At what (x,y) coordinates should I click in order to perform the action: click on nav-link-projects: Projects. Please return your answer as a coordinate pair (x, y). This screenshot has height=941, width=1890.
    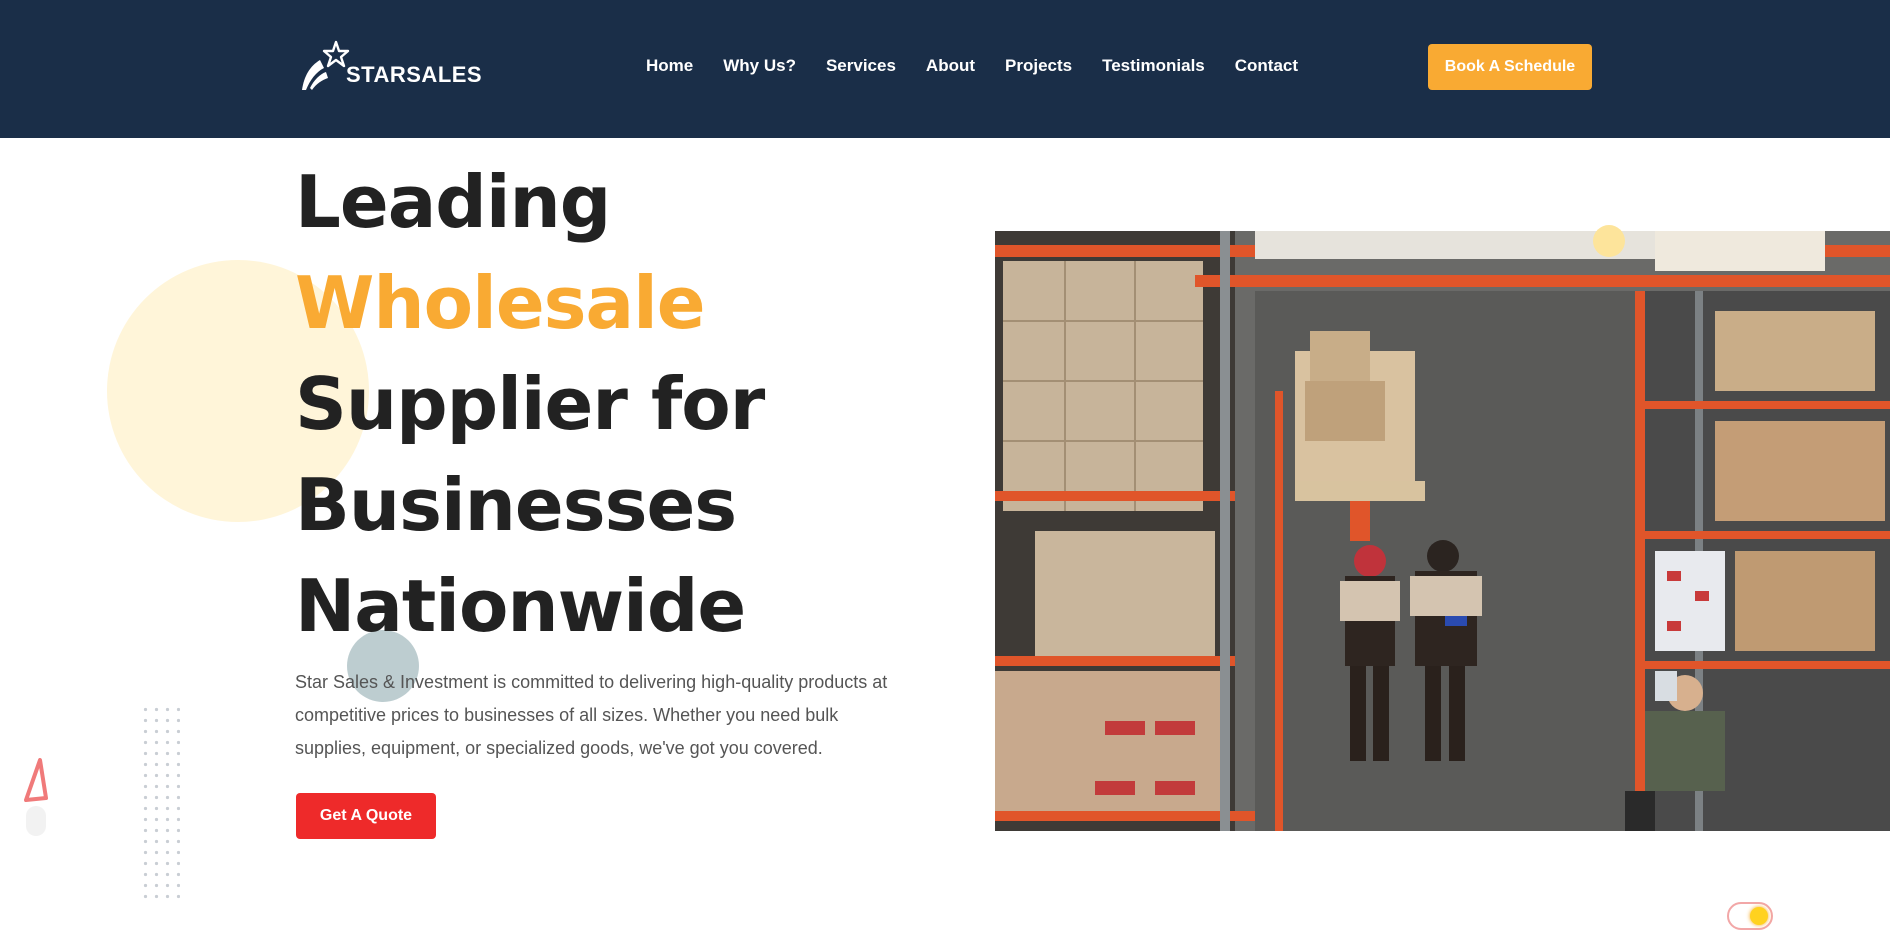
    Looking at the image, I should click on (1038, 66).